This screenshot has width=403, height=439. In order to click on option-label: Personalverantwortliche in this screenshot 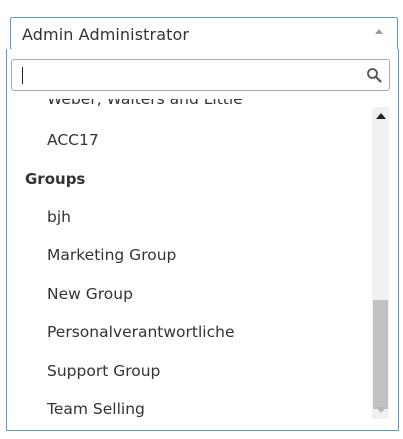, I will do `click(141, 332)`.